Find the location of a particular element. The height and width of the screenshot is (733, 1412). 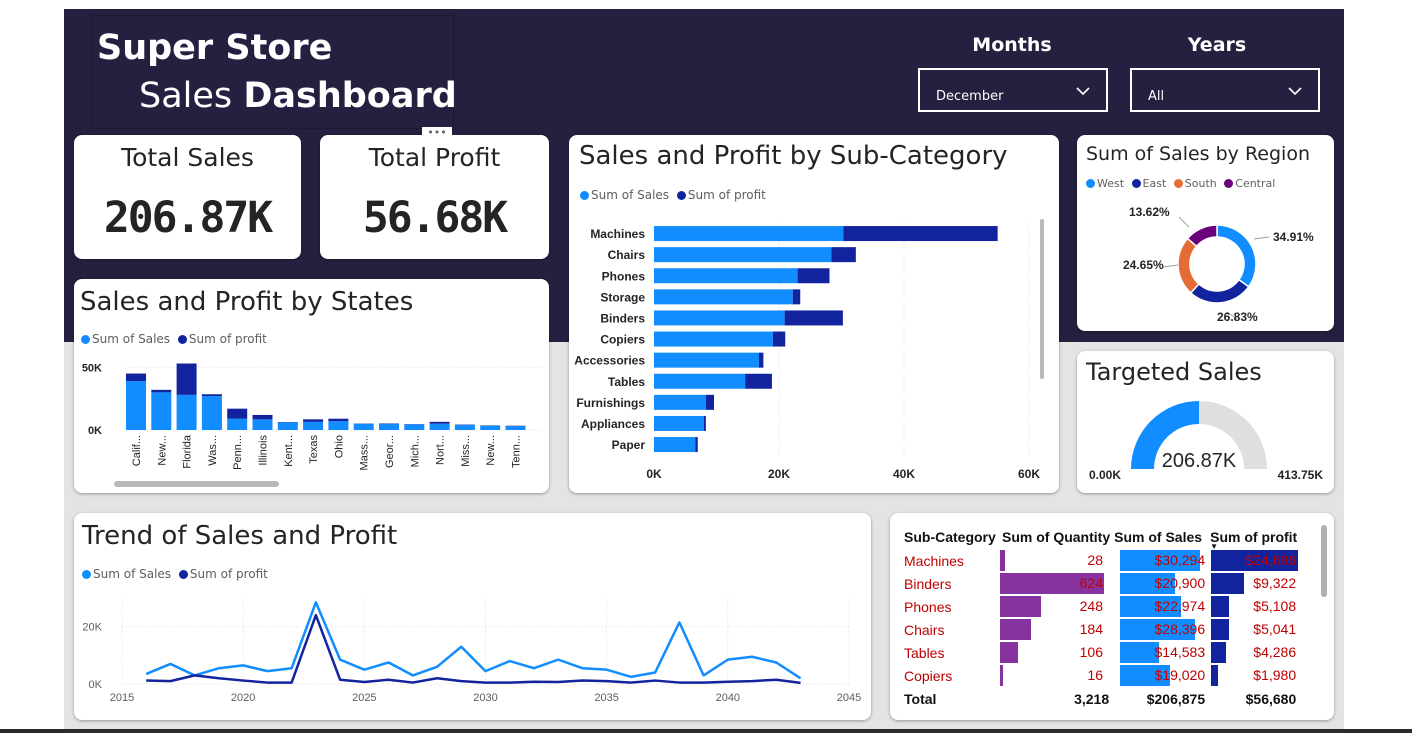

x-tick-label: 2040 is located at coordinates (728, 698).